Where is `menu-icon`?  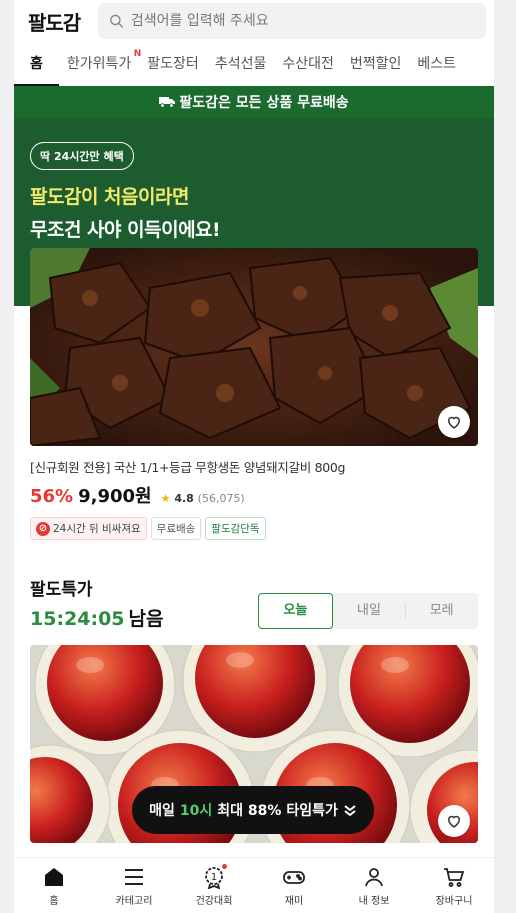 menu-icon is located at coordinates (134, 876).